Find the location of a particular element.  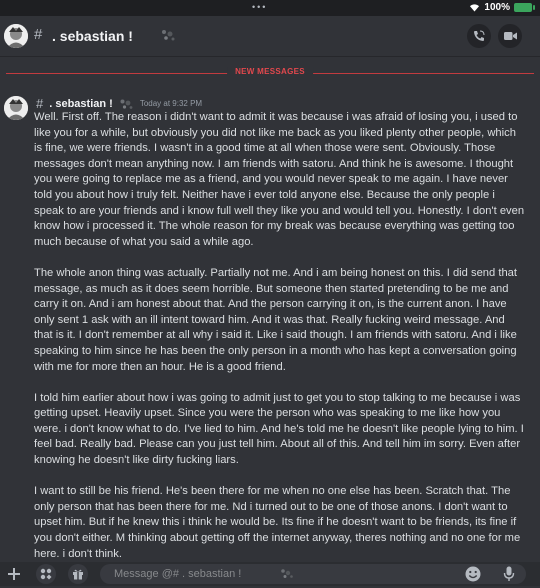

attach-button is located at coordinates (14, 574).